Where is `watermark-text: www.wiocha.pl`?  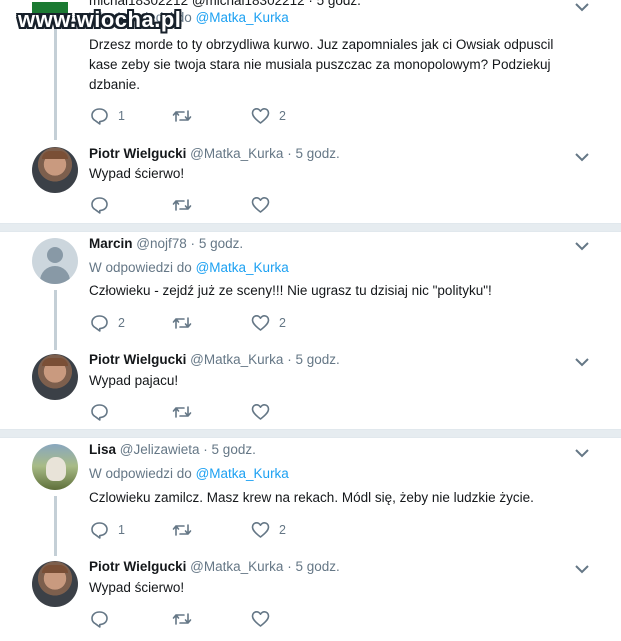 watermark-text: www.wiocha.pl is located at coordinates (100, 19).